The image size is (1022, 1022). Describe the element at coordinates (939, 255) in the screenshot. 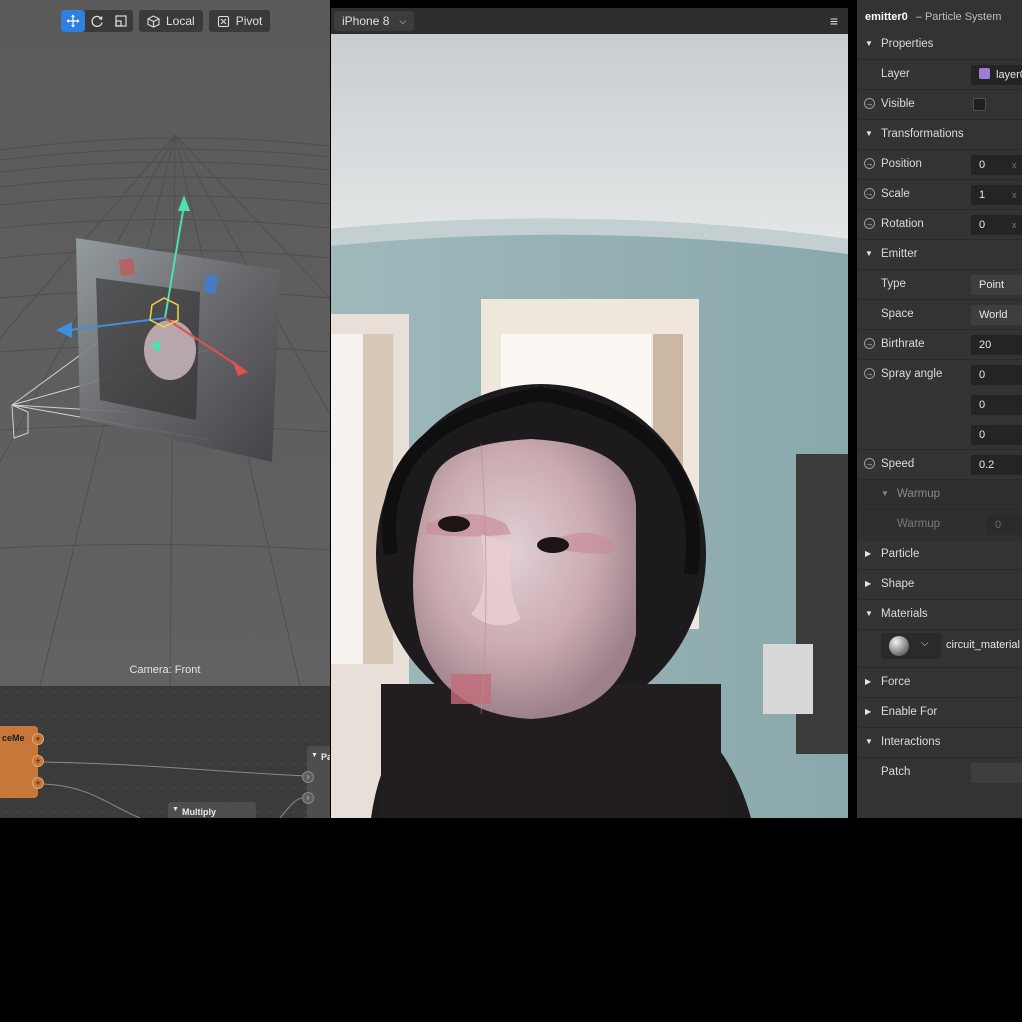

I see `section-emitter: ▼ Emitter` at that location.